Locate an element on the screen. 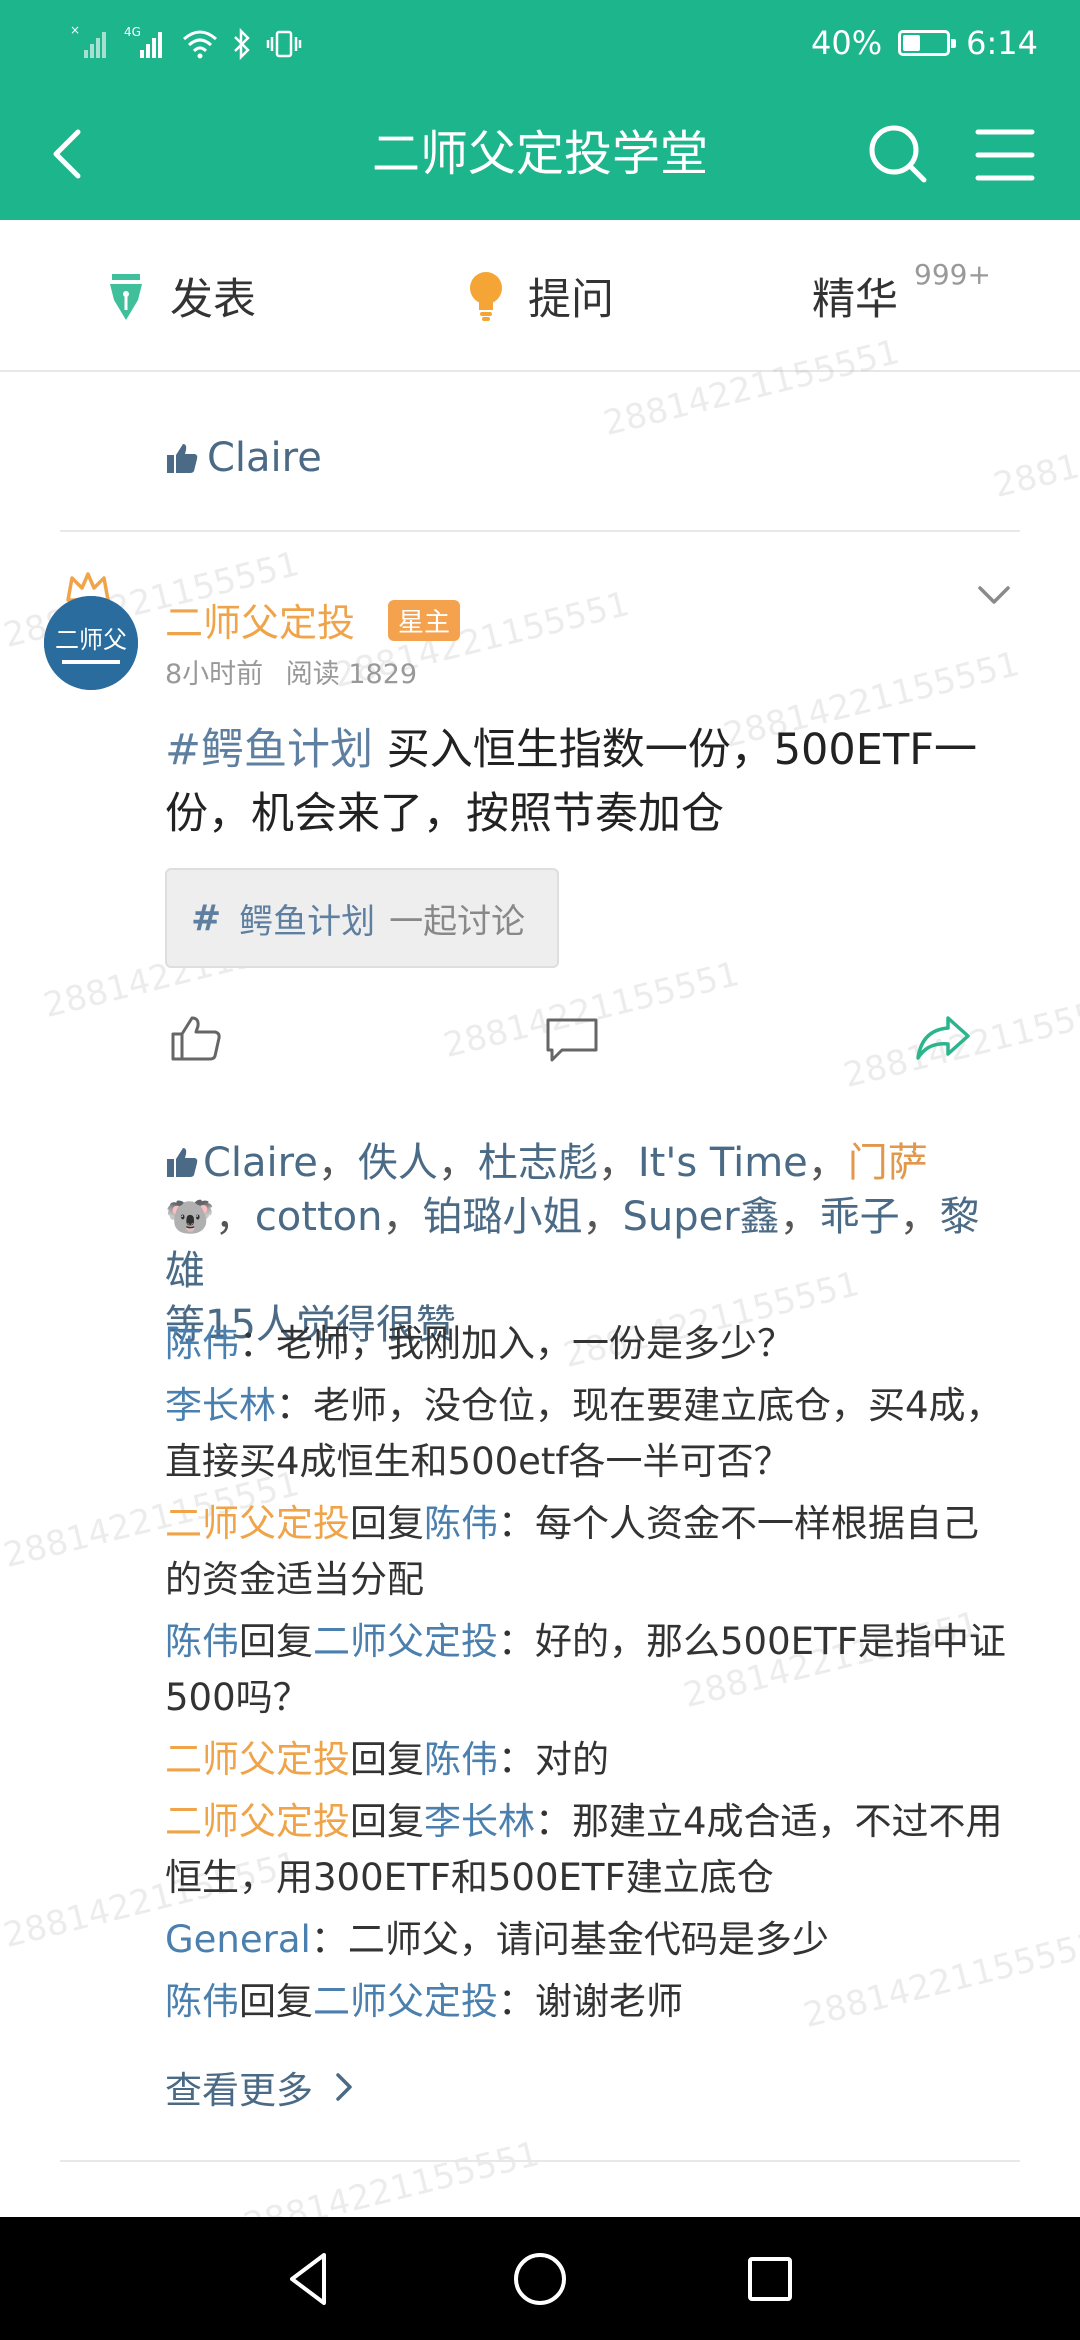 The width and height of the screenshot is (1080, 2340). lightbulb-icon is located at coordinates (486, 296).